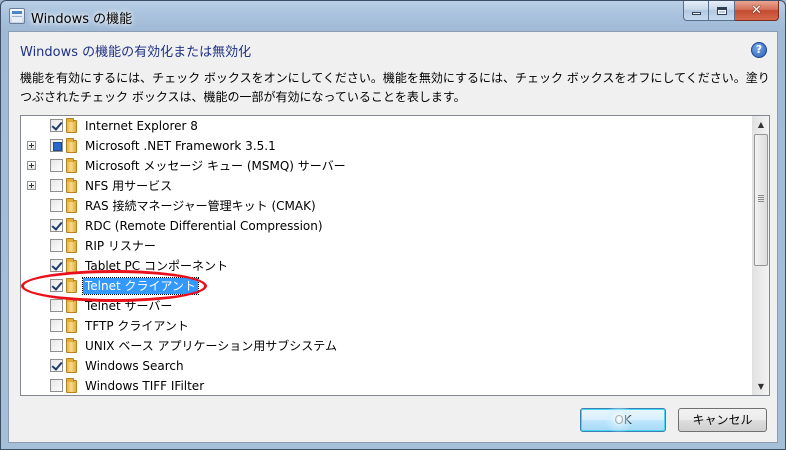 The width and height of the screenshot is (786, 450). What do you see at coordinates (393, 16) in the screenshot?
I see `title-bar: Windows の機能 ✕` at bounding box center [393, 16].